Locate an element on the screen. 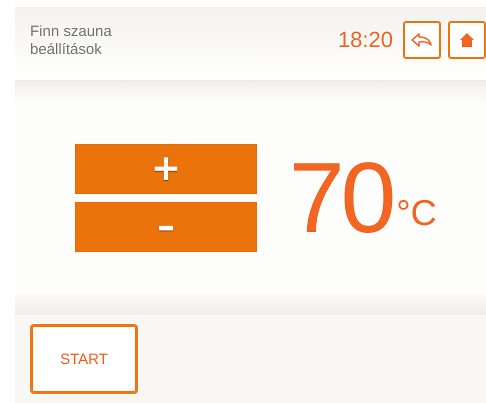  home-button is located at coordinates (467, 39).